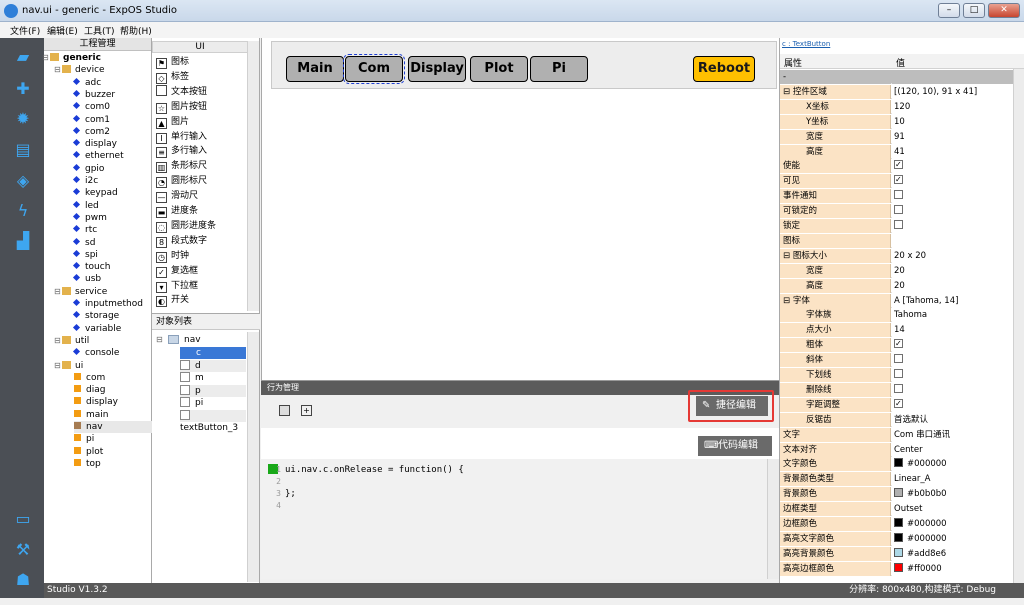 The image size is (1024, 605). I want to click on property-row: 边框颜色 #000000, so click(902, 524).